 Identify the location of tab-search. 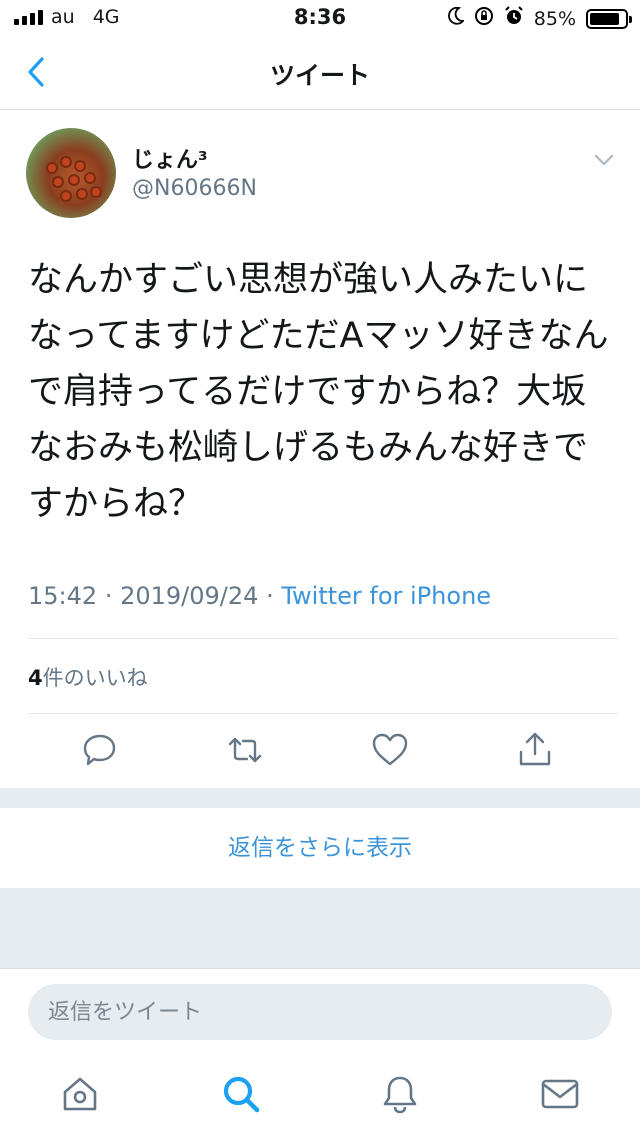
(241, 1094).